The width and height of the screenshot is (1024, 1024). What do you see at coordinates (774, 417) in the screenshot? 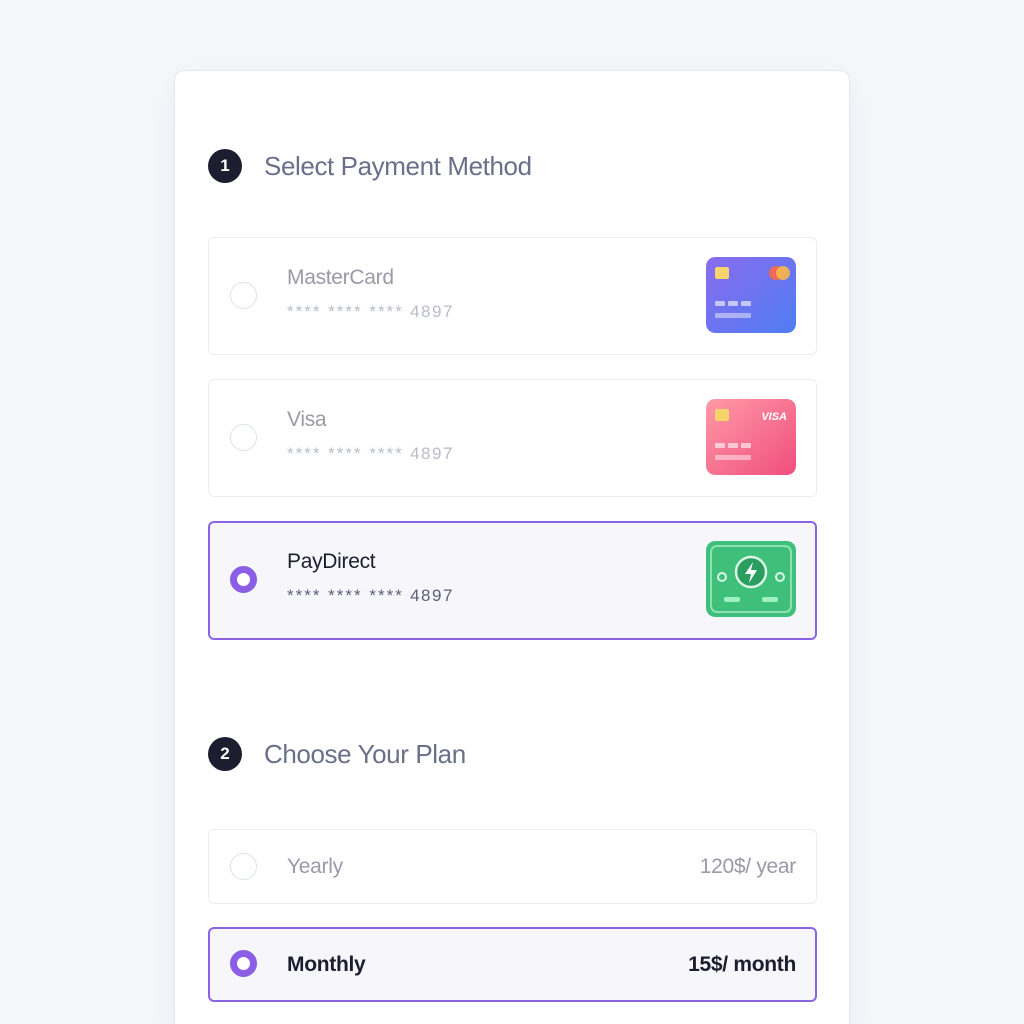
I see `svg-text: VISA` at bounding box center [774, 417].